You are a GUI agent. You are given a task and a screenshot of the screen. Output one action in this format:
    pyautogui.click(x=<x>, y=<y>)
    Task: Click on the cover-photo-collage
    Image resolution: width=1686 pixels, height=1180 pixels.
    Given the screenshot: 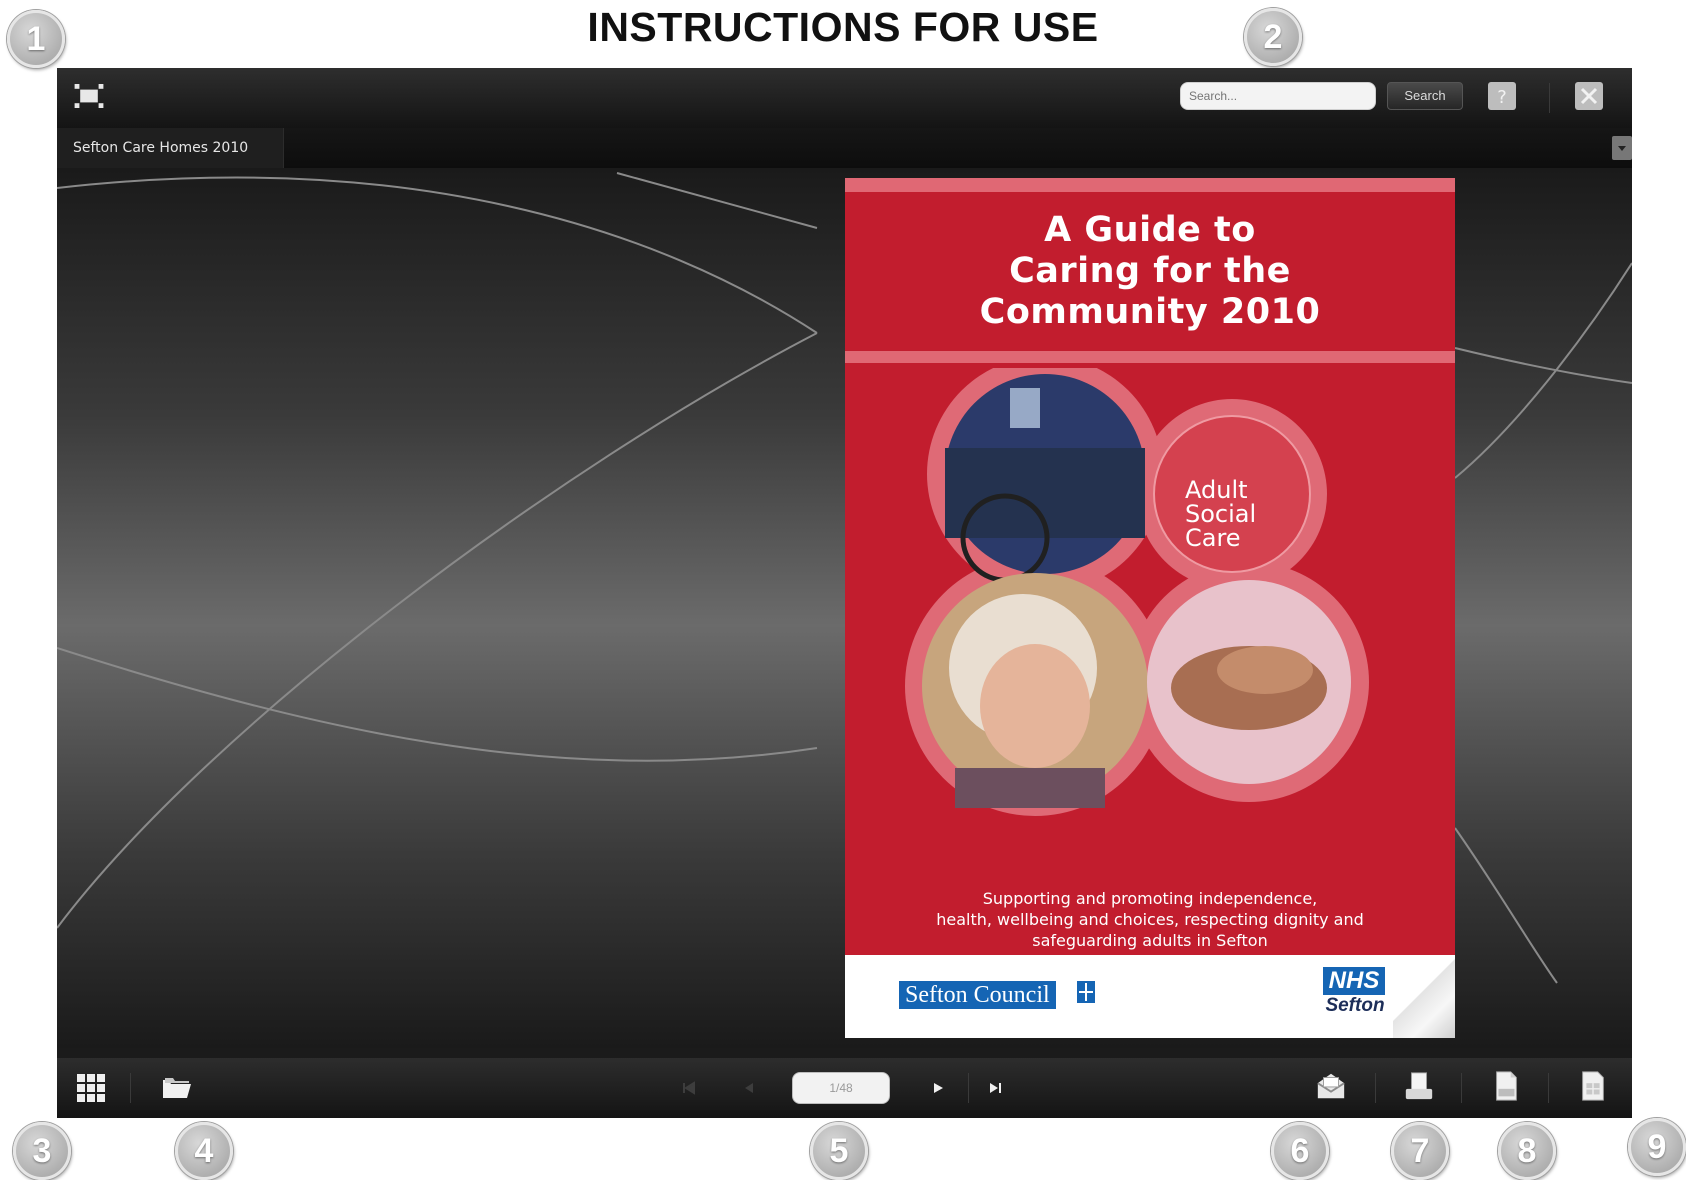 What is the action you would take?
    pyautogui.click(x=1137, y=592)
    